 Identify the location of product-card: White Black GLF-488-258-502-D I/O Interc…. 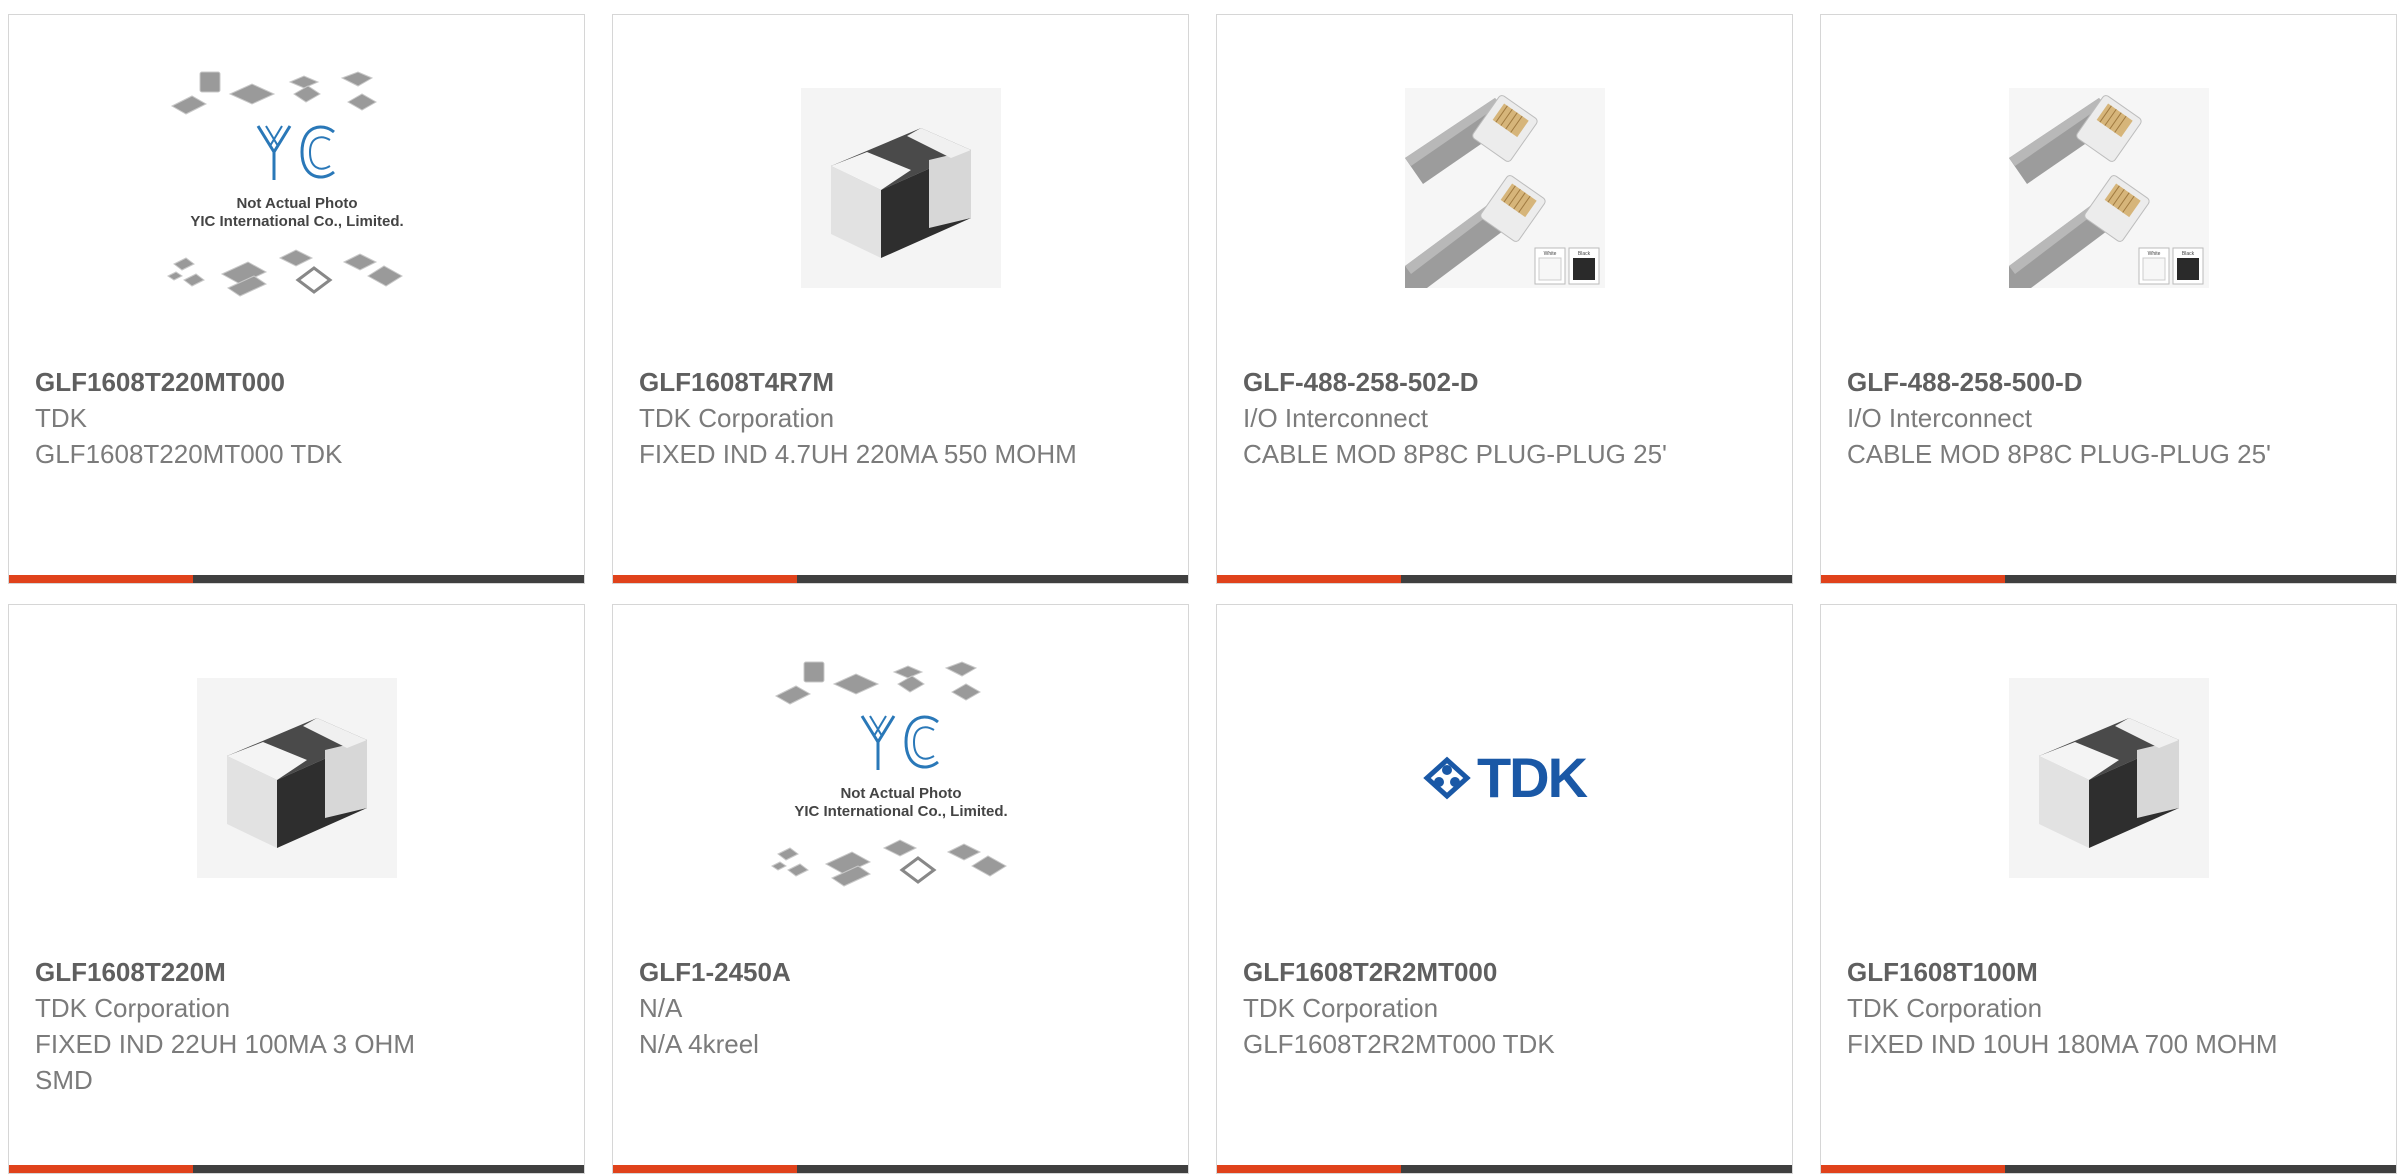
(1504, 299).